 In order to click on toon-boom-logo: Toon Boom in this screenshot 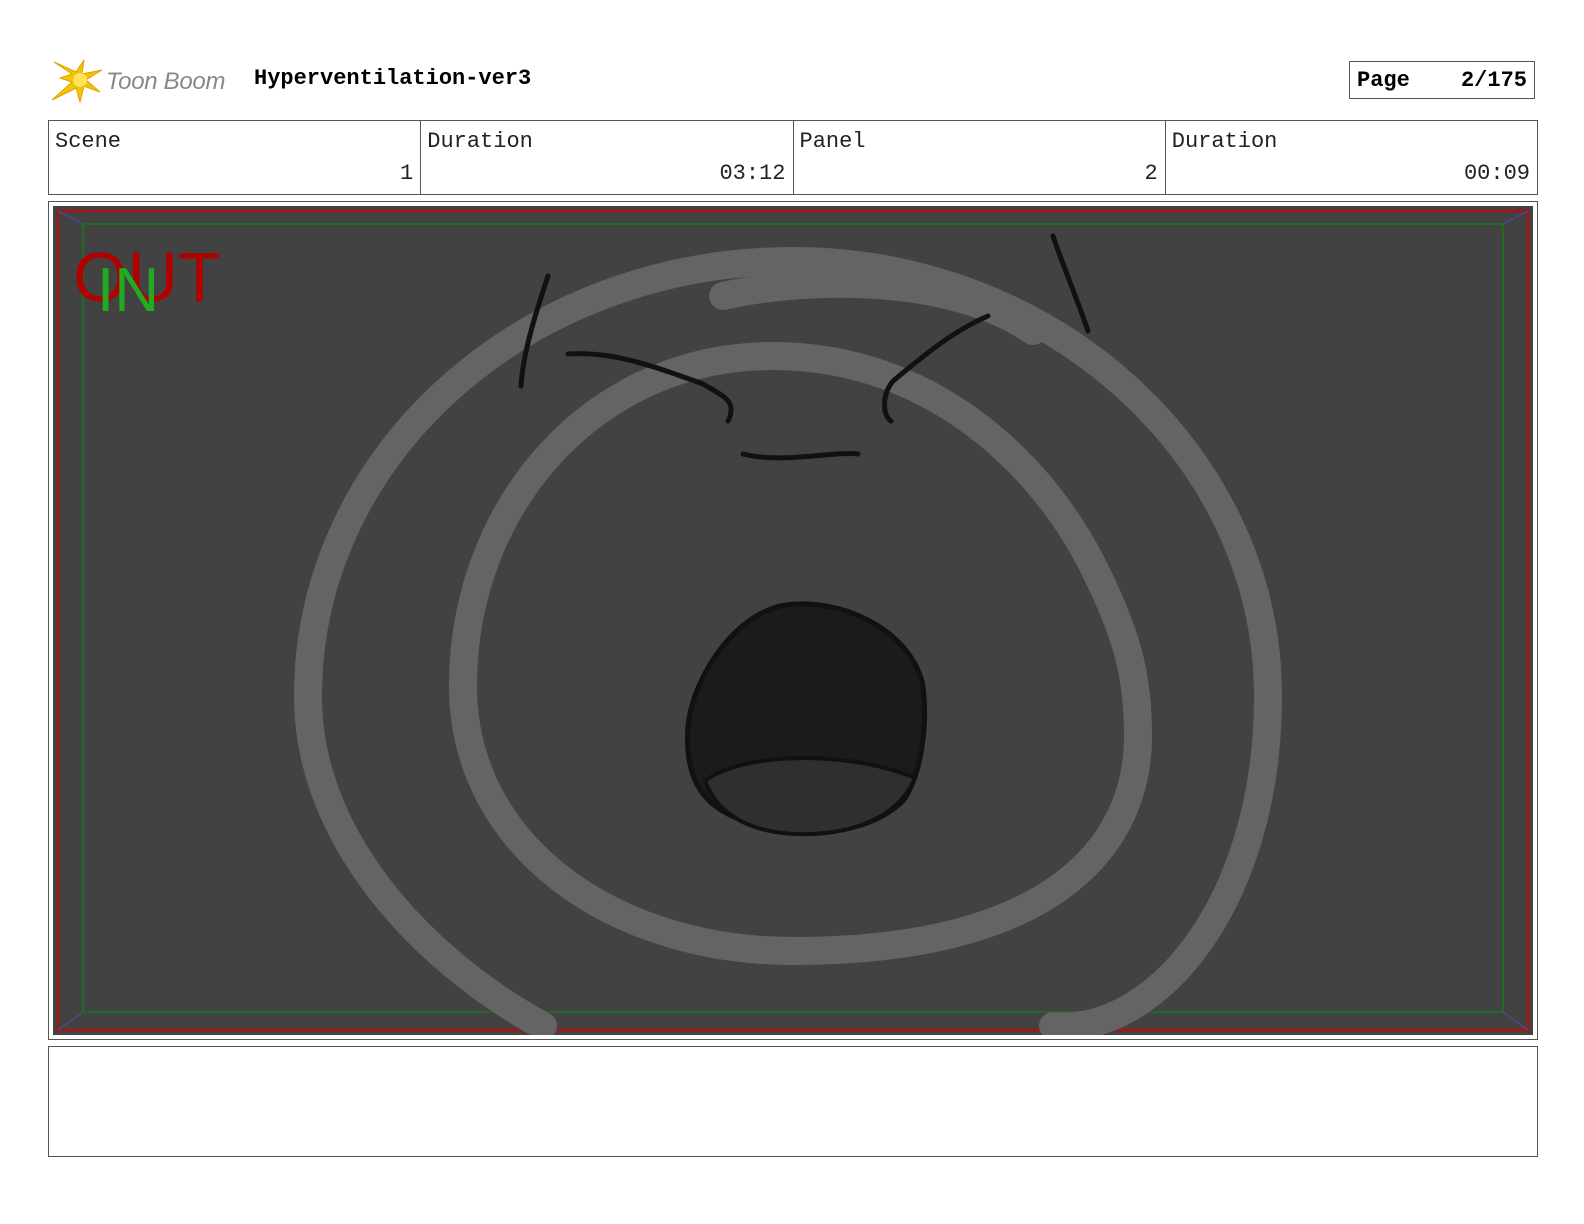, I will do `click(142, 81)`.